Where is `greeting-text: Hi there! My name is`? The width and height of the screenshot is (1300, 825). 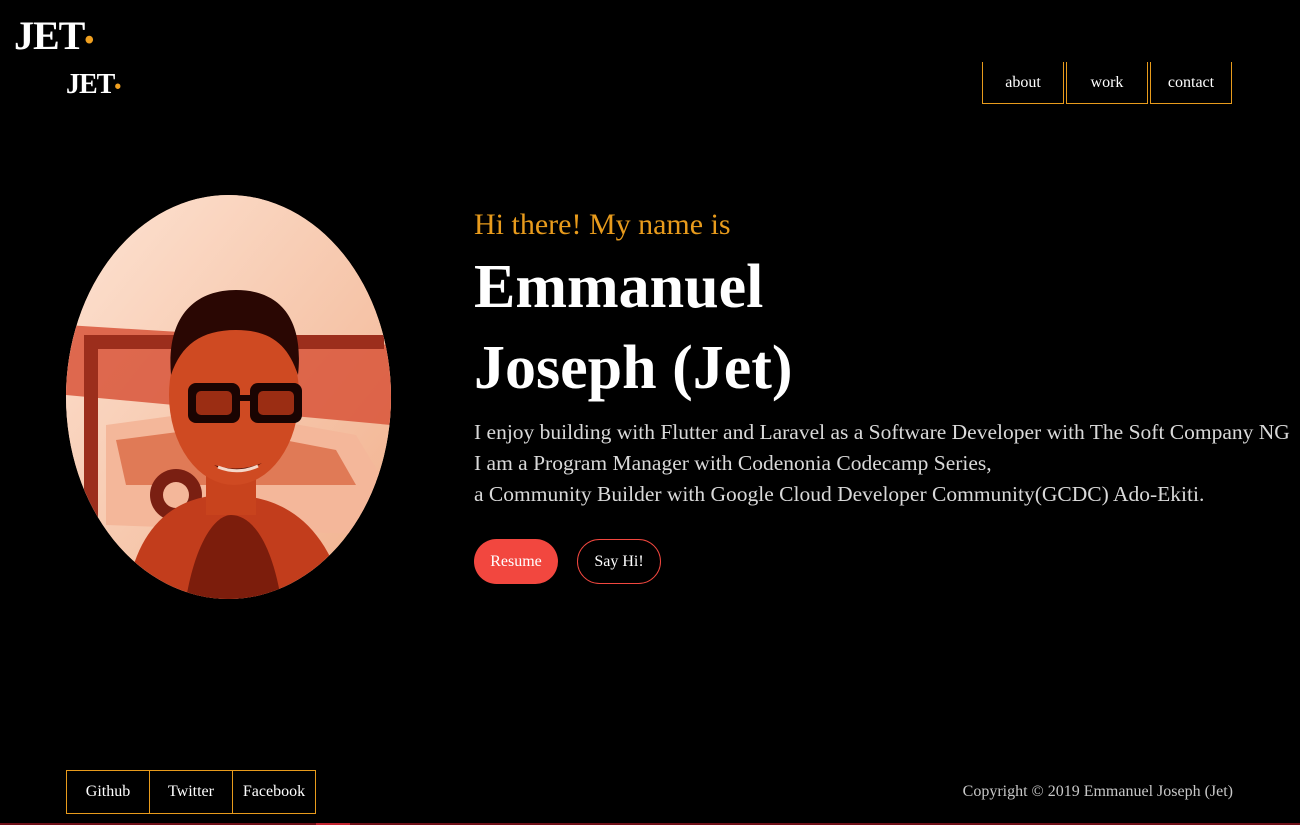
greeting-text: Hi there! My name is is located at coordinates (602, 224).